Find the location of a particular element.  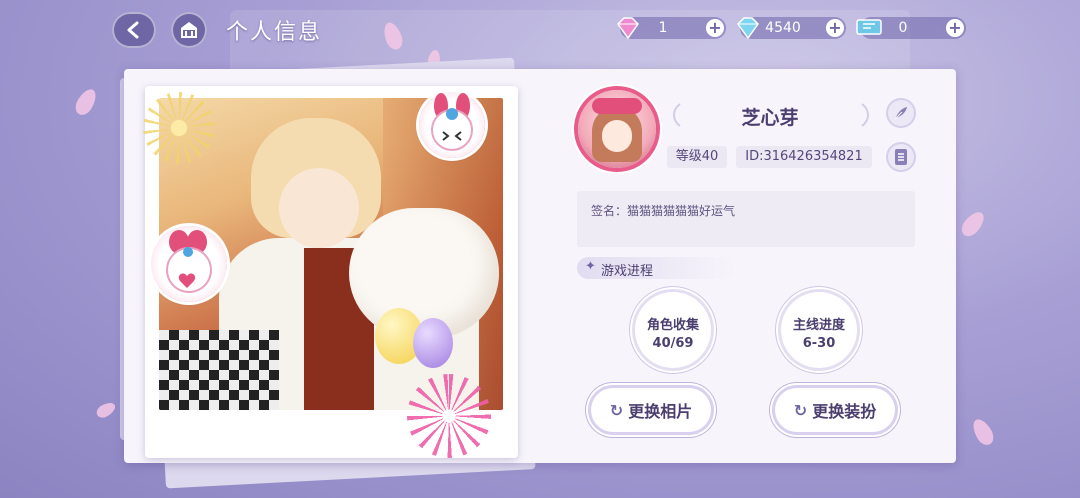

stat-label: 主线进度 is located at coordinates (818, 325).